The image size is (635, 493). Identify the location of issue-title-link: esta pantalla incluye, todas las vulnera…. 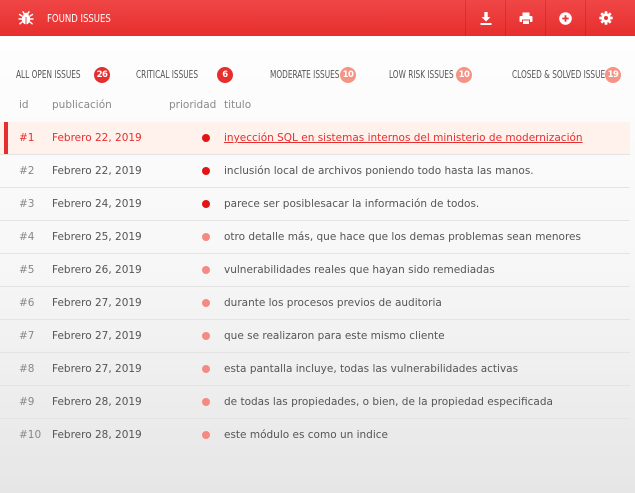
(371, 369).